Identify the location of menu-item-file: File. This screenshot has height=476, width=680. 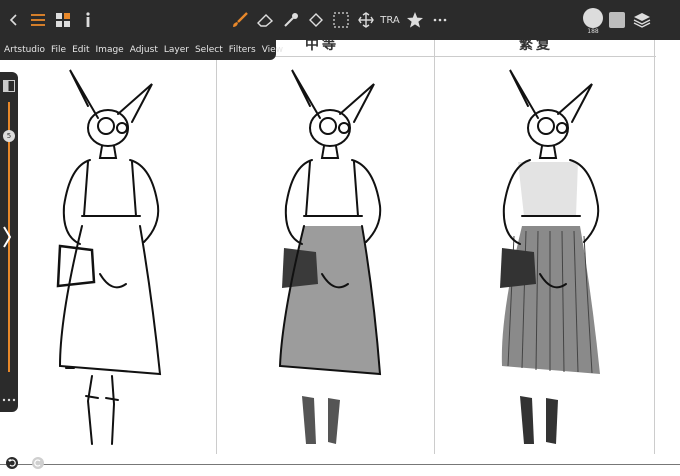
(58, 50).